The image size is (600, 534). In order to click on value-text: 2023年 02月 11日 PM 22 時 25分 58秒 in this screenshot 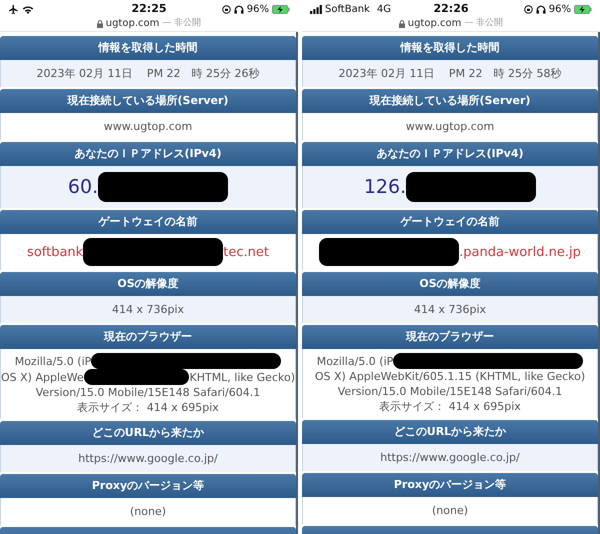, I will do `click(450, 73)`.